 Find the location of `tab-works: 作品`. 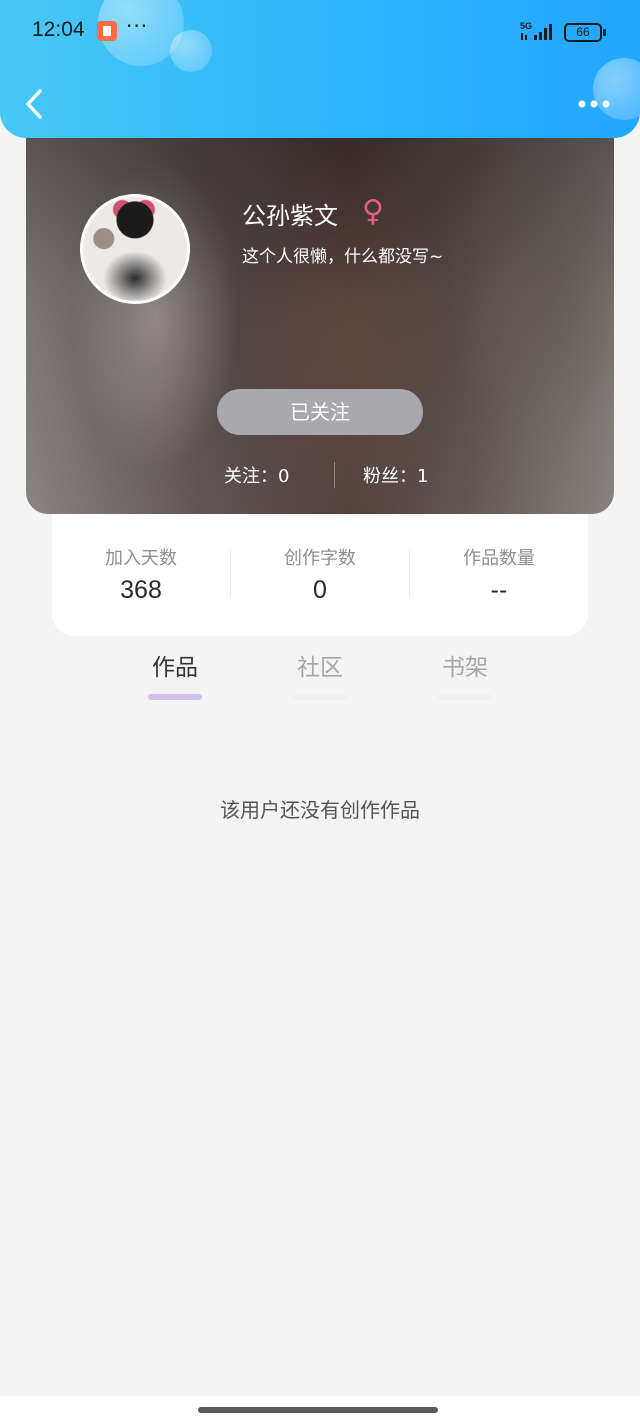

tab-works: 作品 is located at coordinates (175, 674).